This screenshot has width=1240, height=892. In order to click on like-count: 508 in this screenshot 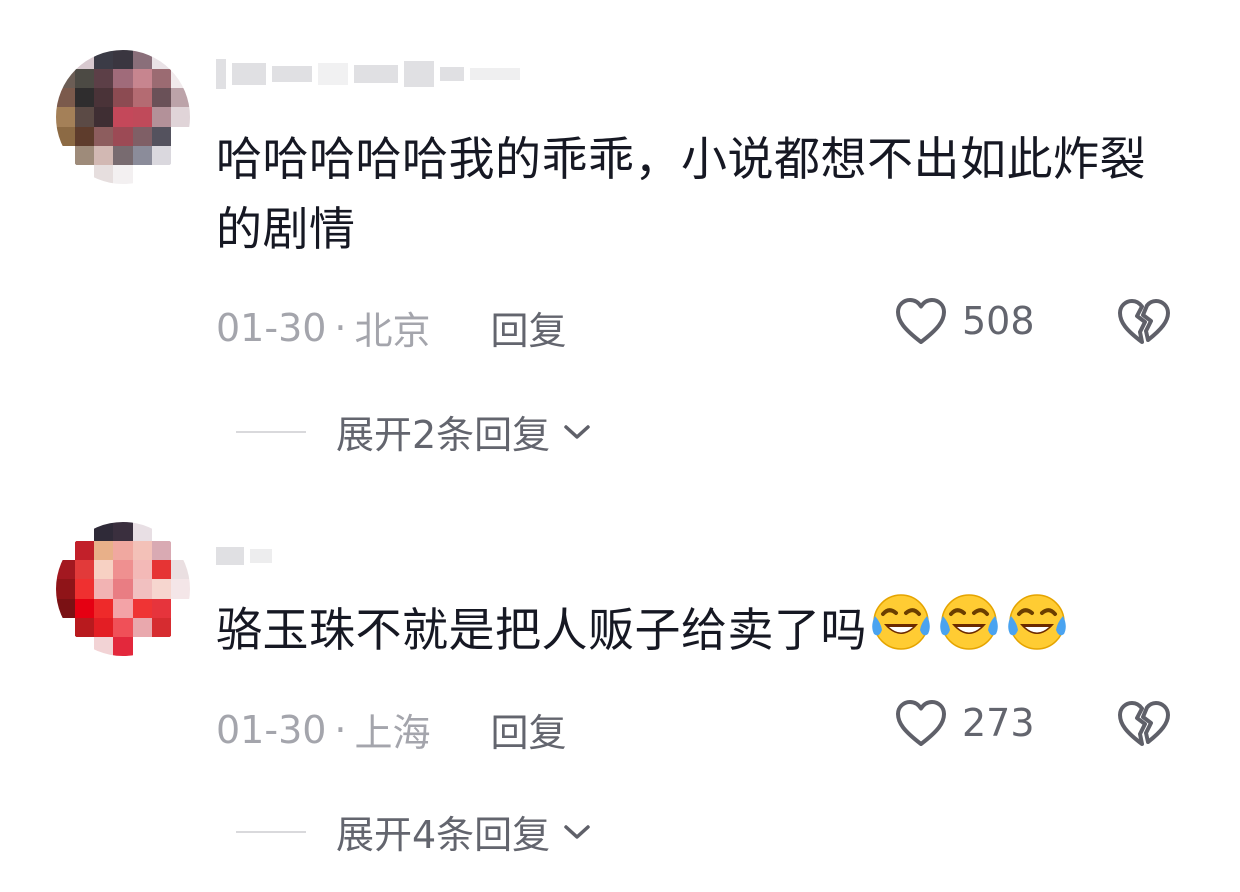, I will do `click(998, 321)`.